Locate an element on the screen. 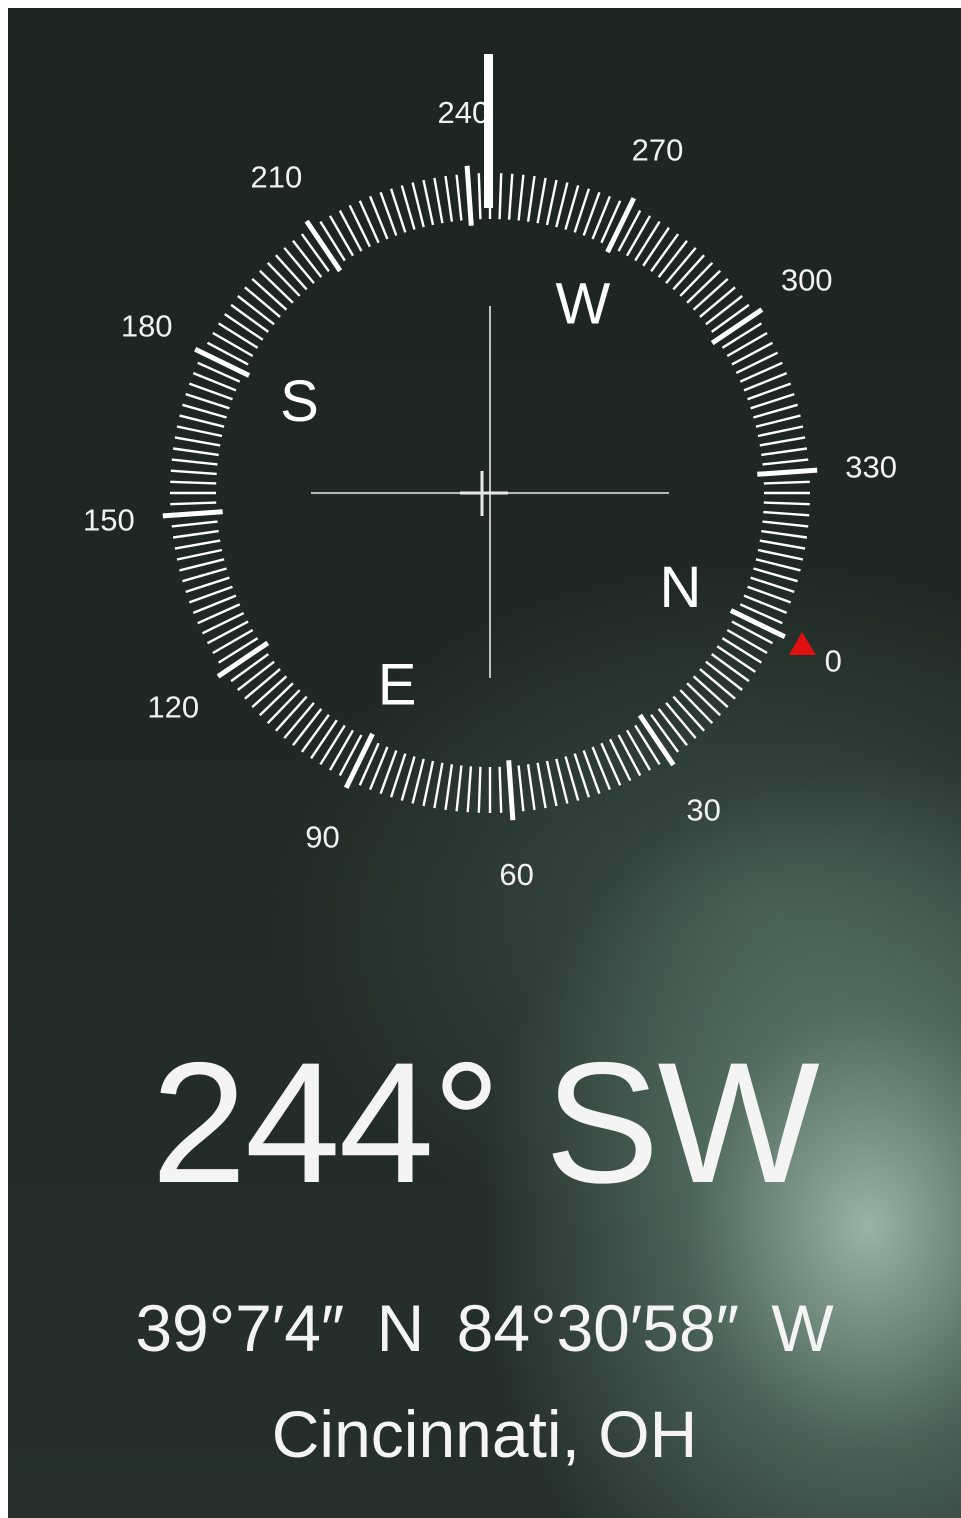  heading-readout: 244° SW is located at coordinates (484, 1123).